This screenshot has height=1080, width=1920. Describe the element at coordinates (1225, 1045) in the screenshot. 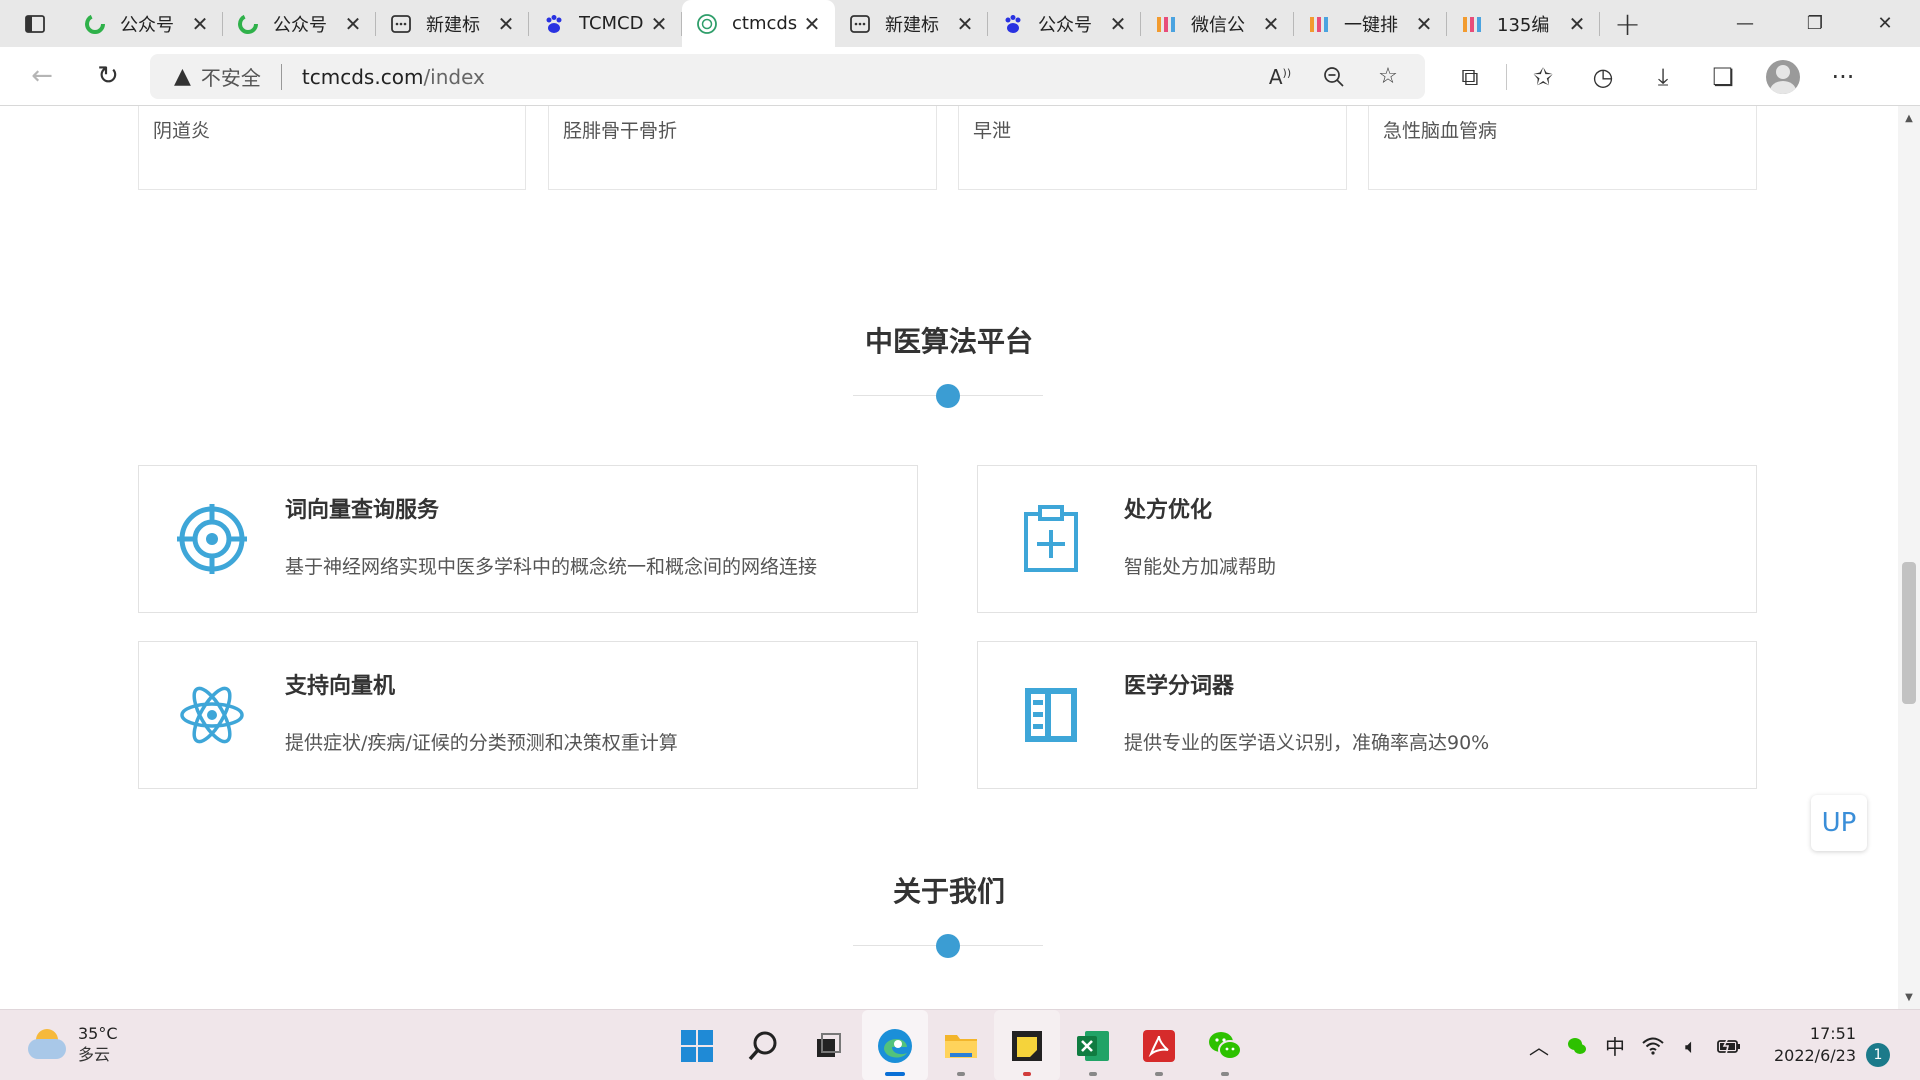

I see `wechat-app` at that location.